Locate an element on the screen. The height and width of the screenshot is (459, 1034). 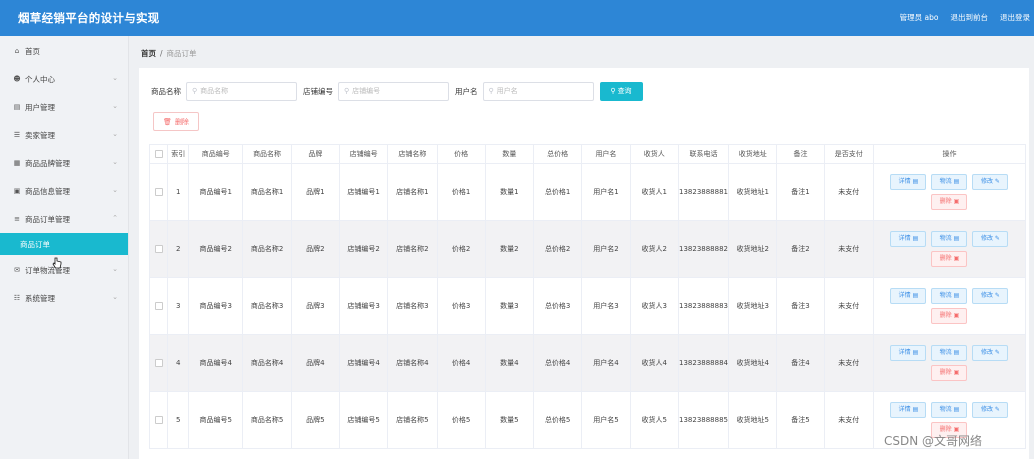
table-cell: 品牌2 is located at coordinates (315, 249).